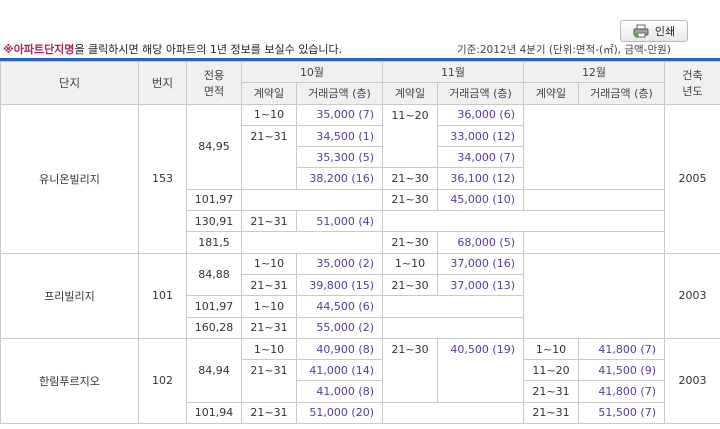 Image resolution: width=720 pixels, height=429 pixels. Describe the element at coordinates (621, 93) in the screenshot. I see `header-amount-12: 거래금액 (층)` at that location.